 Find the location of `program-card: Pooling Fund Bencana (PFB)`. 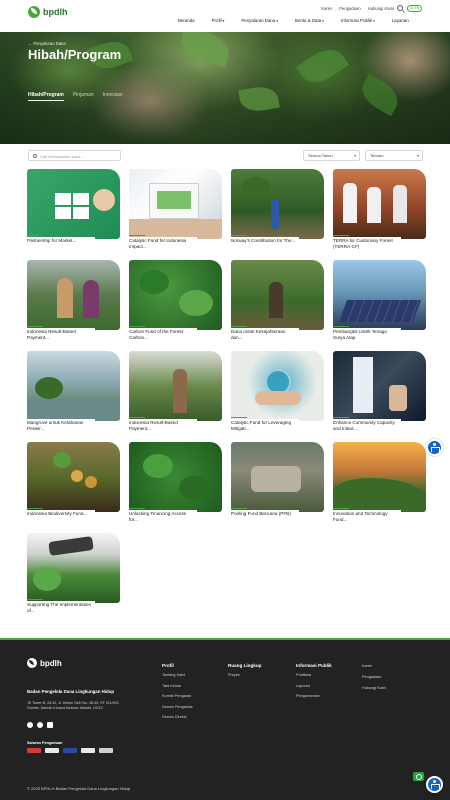

program-card: Pooling Fund Bencana (PFB) is located at coordinates (277, 480).